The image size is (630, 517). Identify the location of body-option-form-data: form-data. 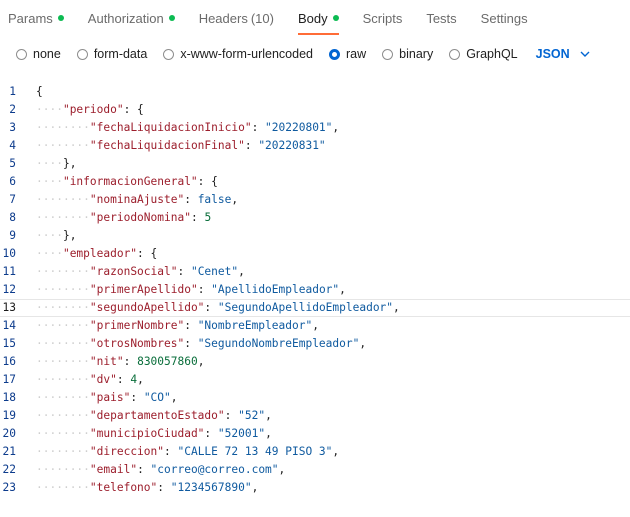
(112, 54).